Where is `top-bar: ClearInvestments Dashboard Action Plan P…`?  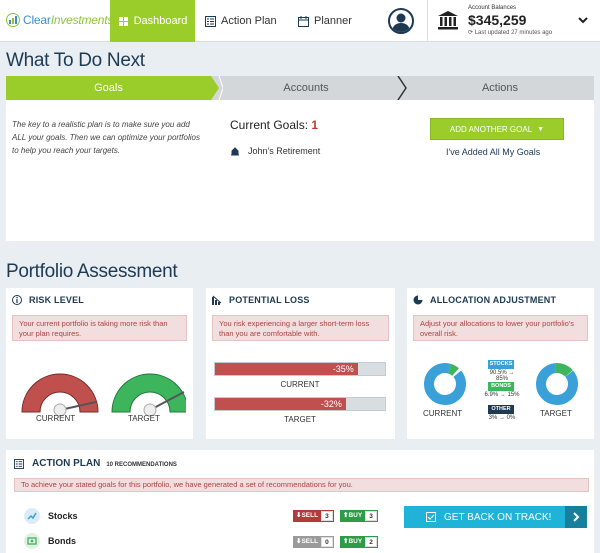 top-bar: ClearInvestments Dashboard Action Plan P… is located at coordinates (300, 21).